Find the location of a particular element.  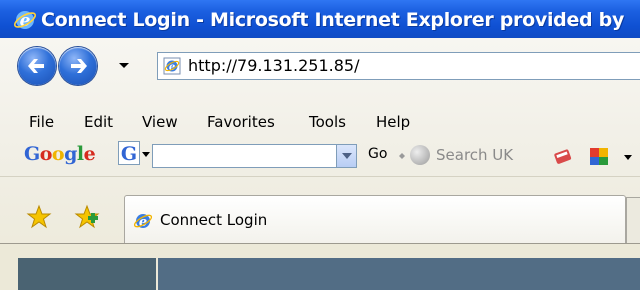

options-icon is located at coordinates (599, 156).